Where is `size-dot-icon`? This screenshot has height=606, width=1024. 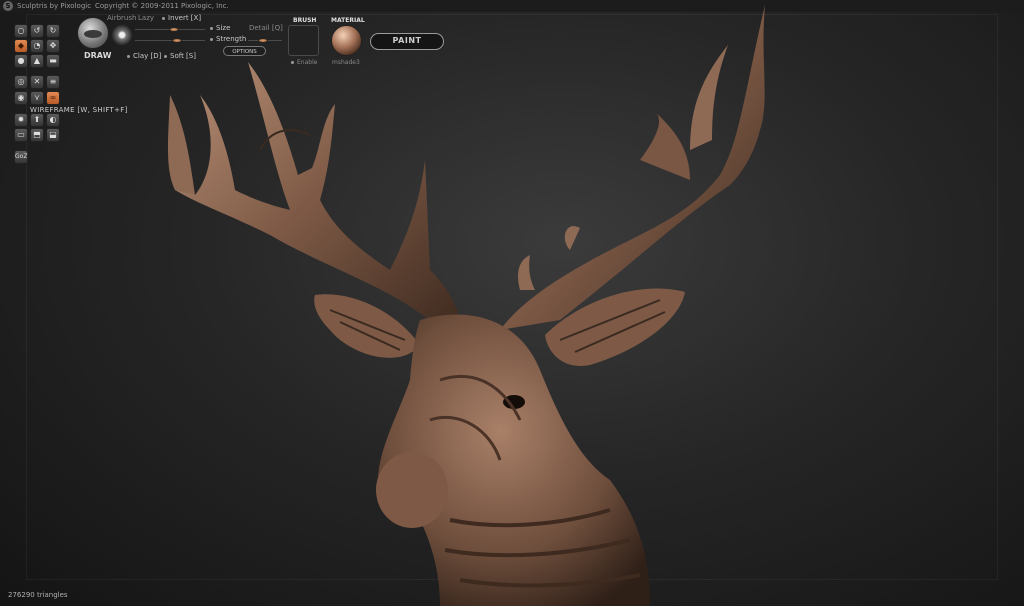
size-dot-icon is located at coordinates (211, 28).